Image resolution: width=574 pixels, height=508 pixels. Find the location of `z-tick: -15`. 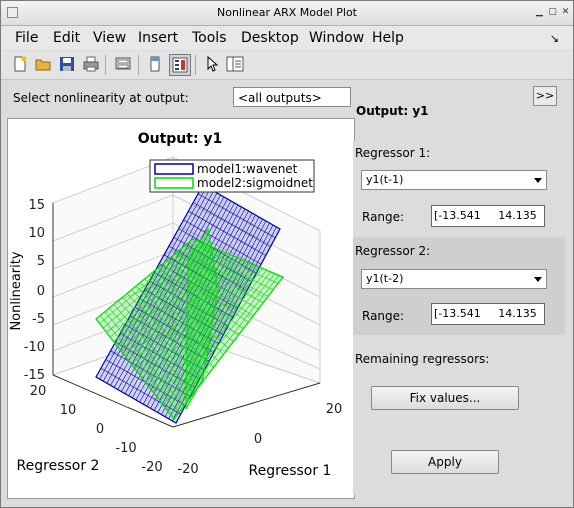

z-tick: -15 is located at coordinates (34, 375).